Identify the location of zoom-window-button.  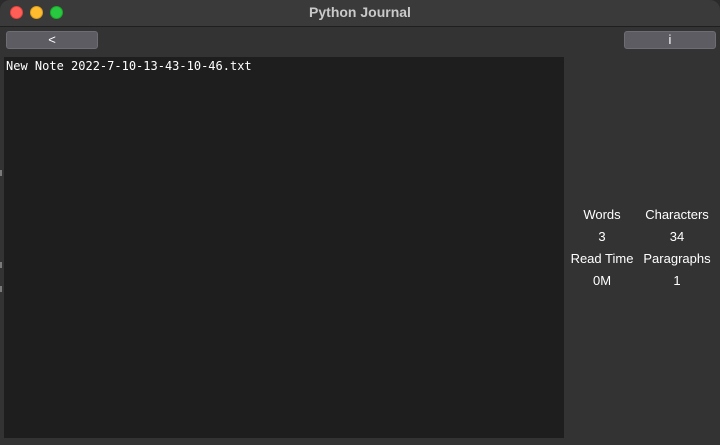
(56, 12).